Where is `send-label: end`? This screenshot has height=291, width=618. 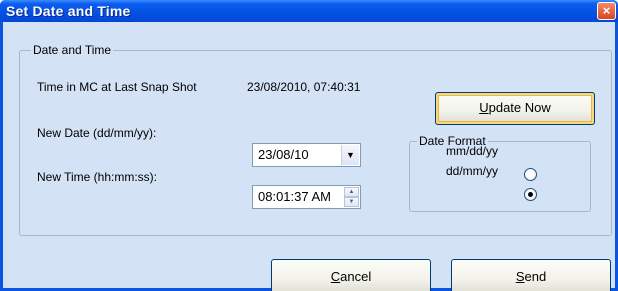
send-label: end is located at coordinates (535, 276).